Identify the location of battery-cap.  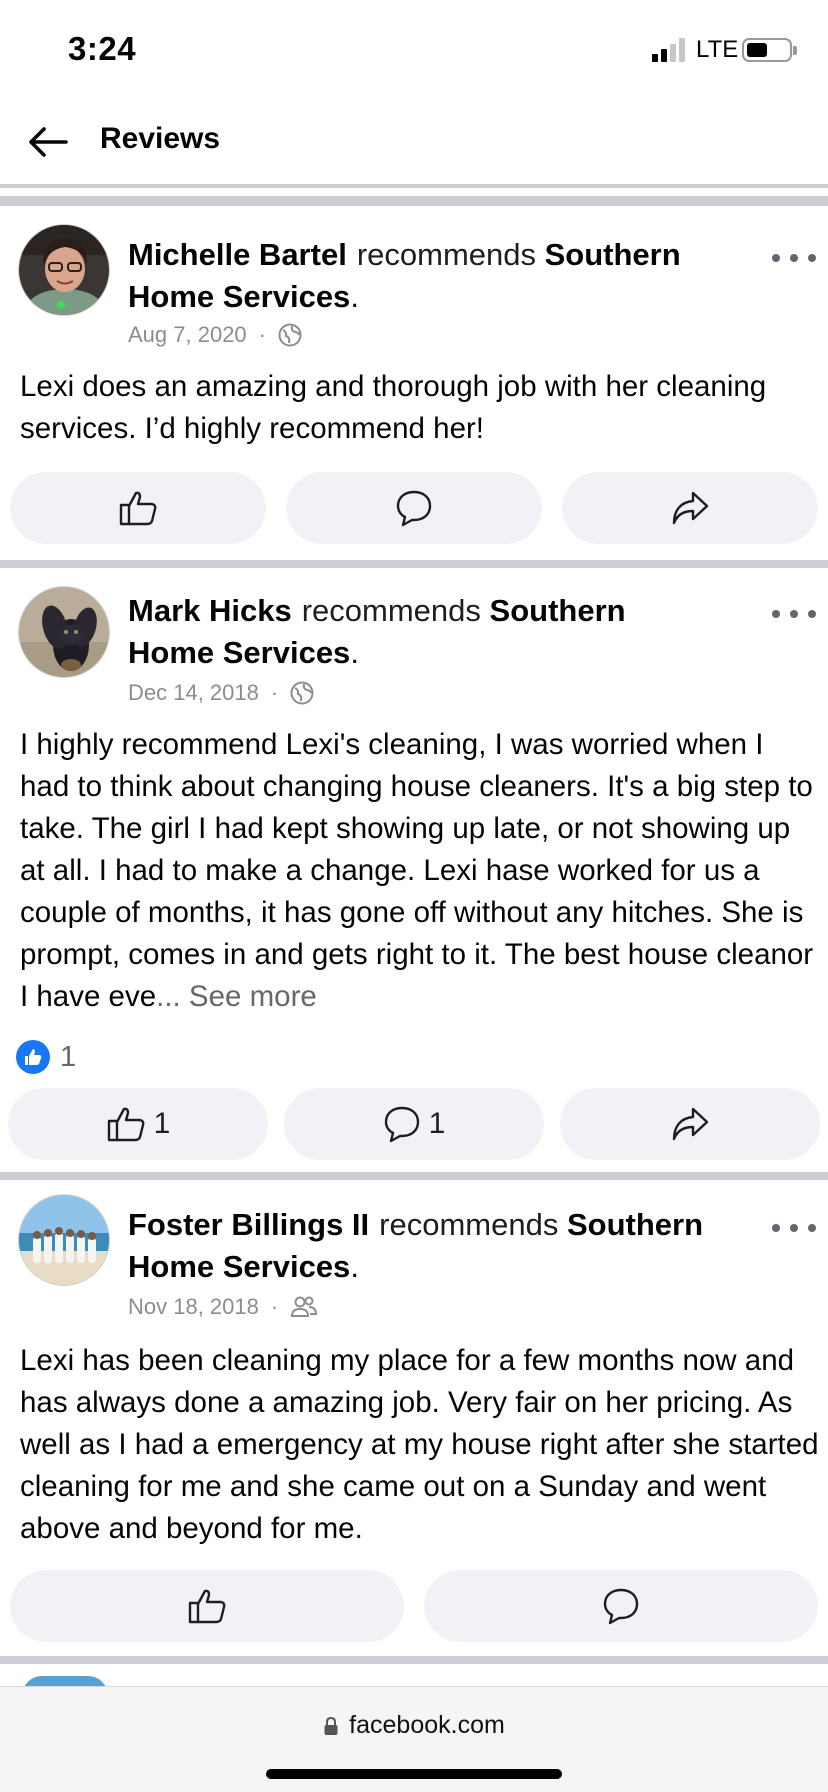
(795, 50).